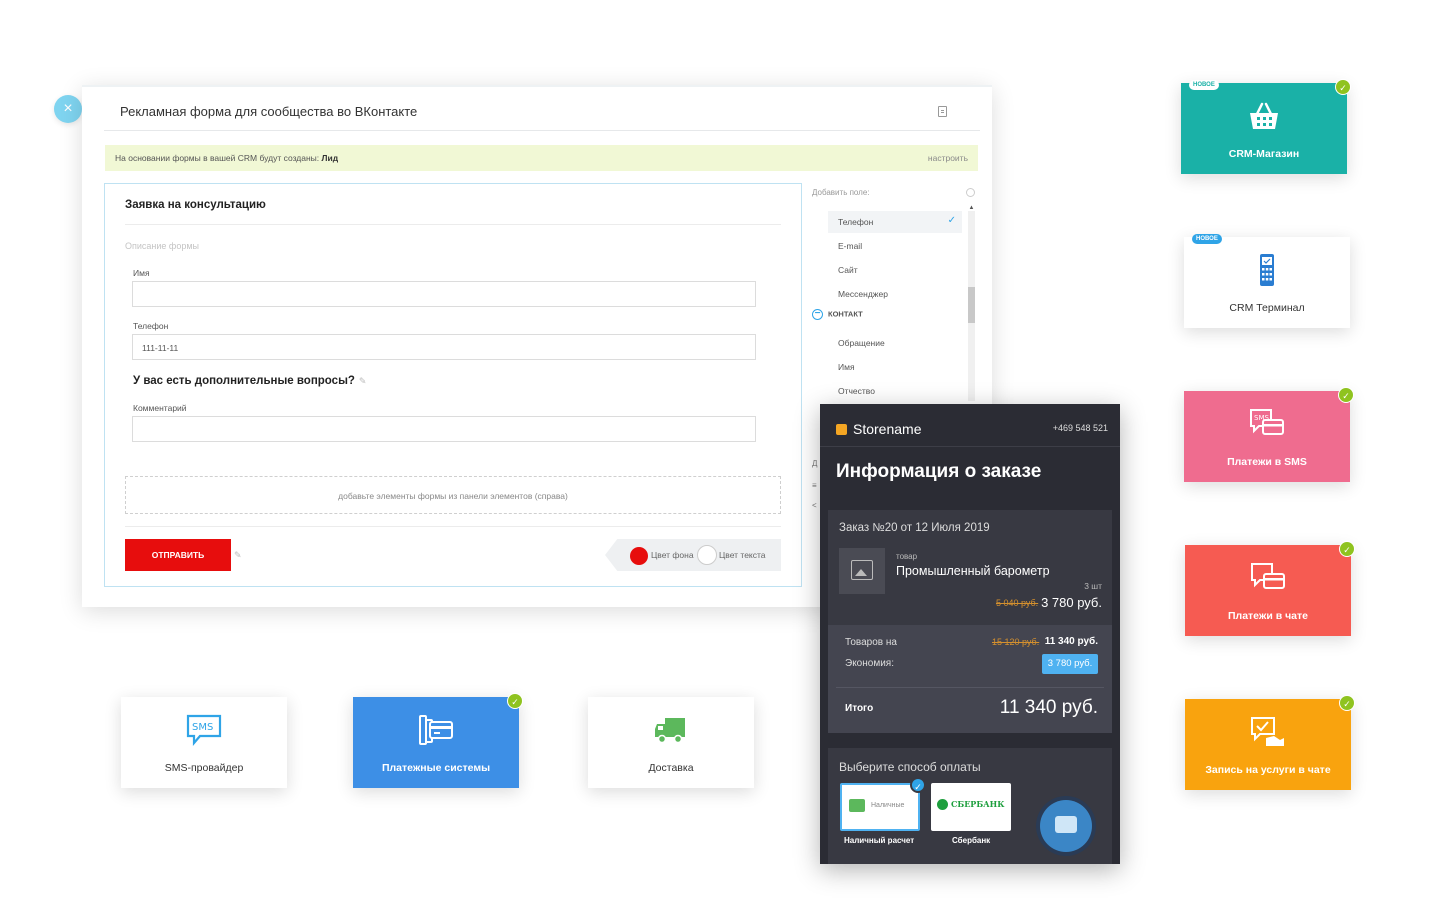  Describe the element at coordinates (1080, 428) in the screenshot. I see `store-phone: +469 548 521` at that location.